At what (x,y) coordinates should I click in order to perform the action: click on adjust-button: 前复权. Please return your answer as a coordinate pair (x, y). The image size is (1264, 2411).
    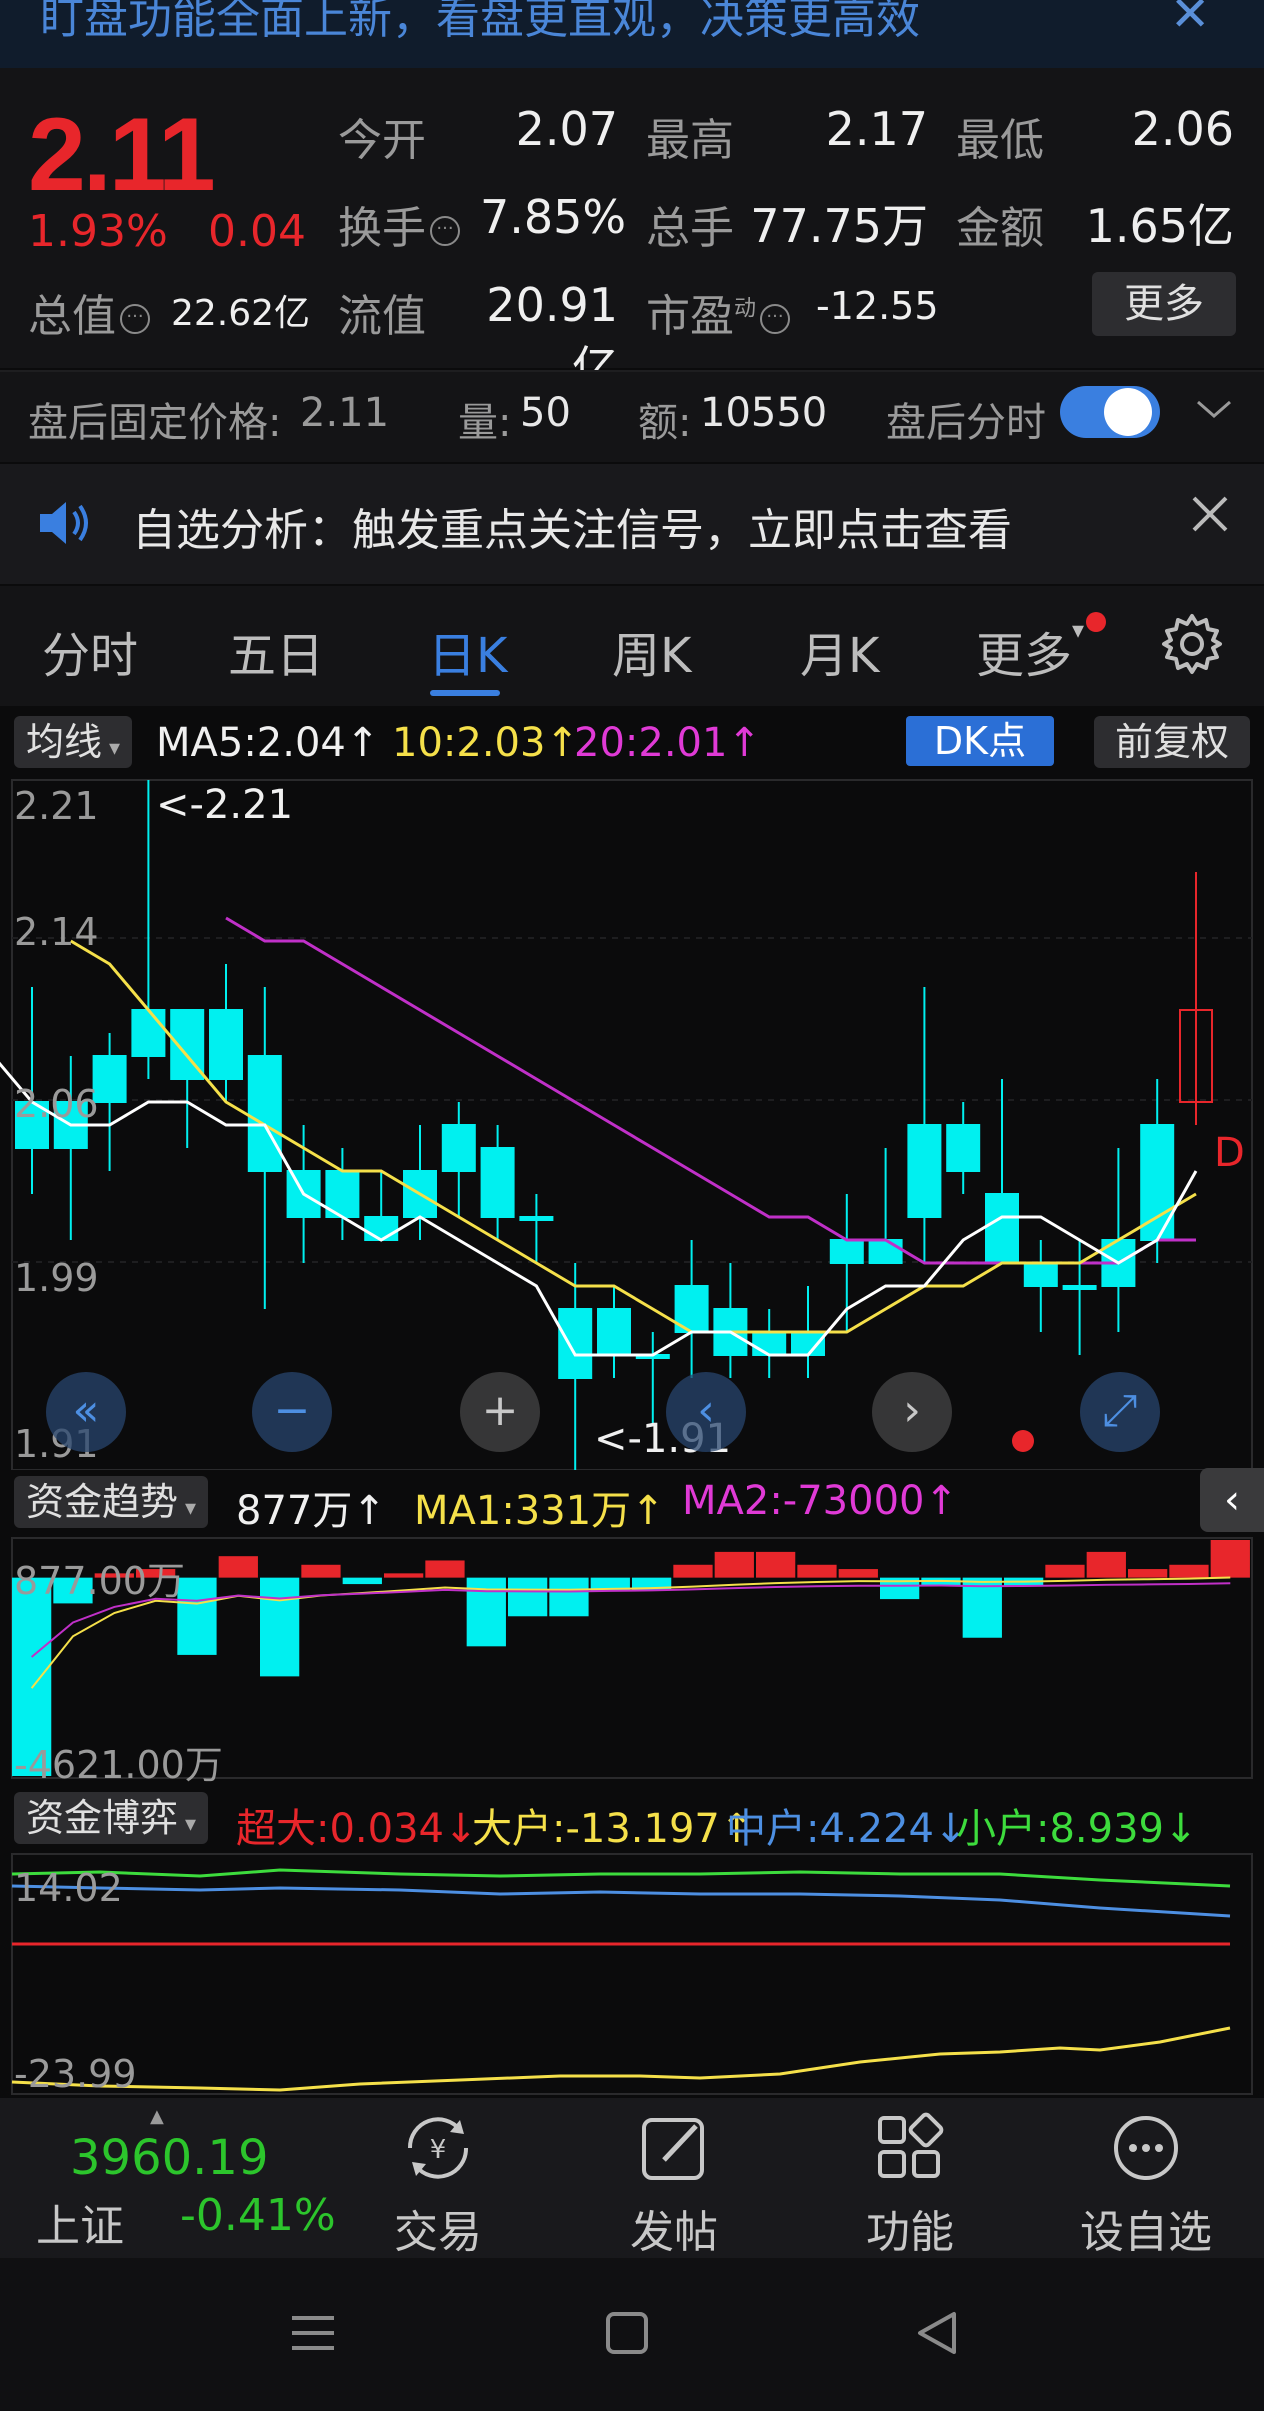
    Looking at the image, I should click on (1172, 742).